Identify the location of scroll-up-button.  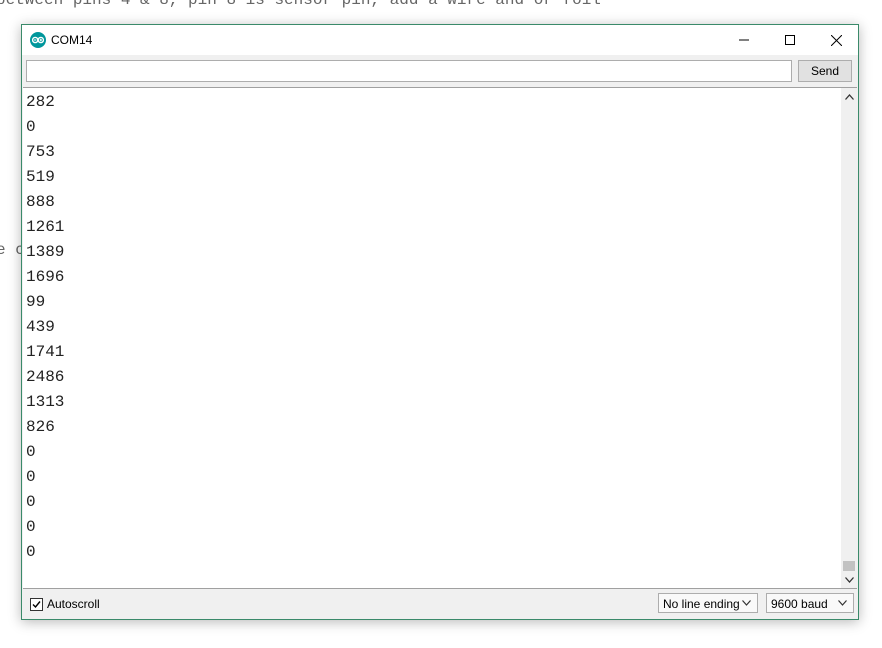
(849, 96).